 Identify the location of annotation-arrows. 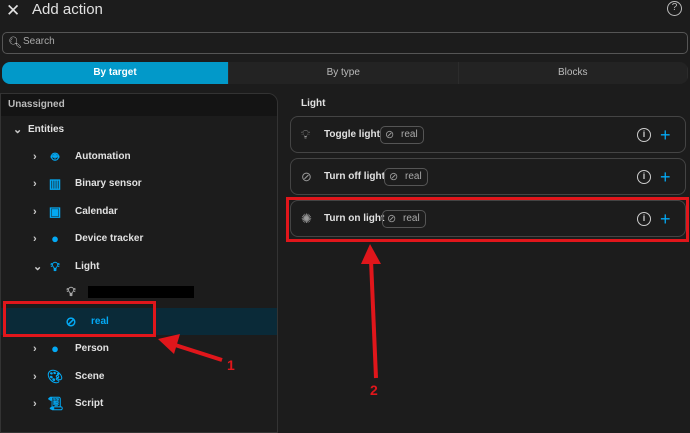
(269, 311).